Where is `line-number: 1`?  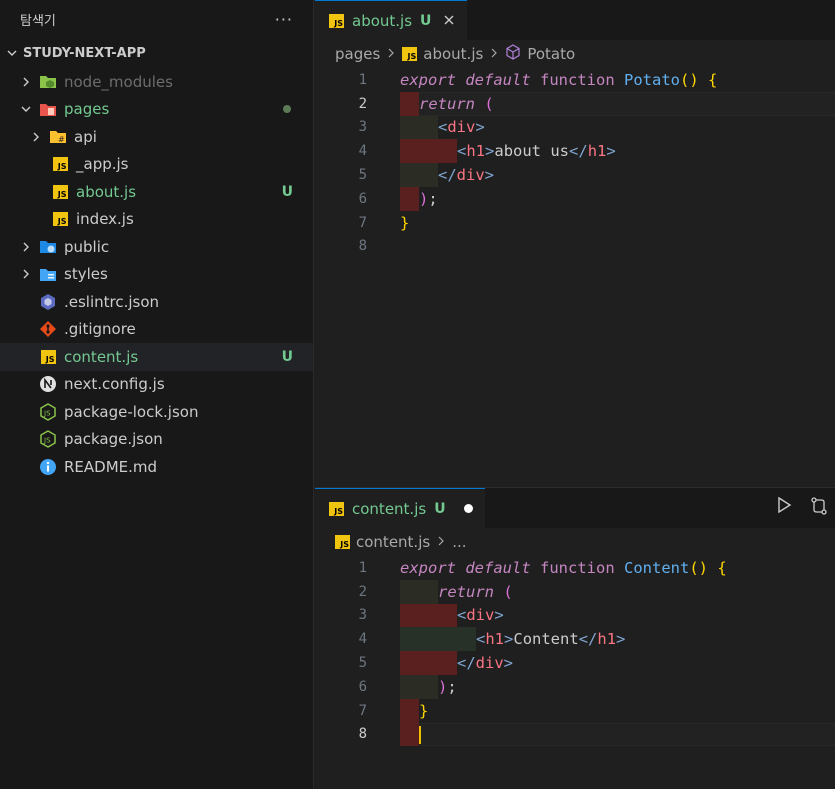
line-number: 1 is located at coordinates (362, 567).